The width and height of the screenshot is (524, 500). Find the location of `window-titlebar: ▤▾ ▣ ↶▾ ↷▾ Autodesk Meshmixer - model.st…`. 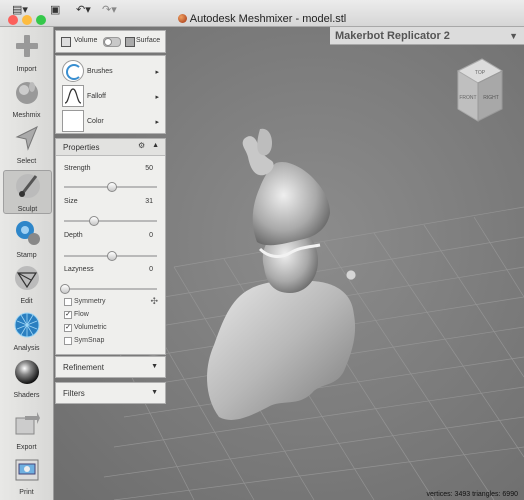

window-titlebar: ▤▾ ▣ ↶▾ ↷▾ Autodesk Meshmixer - model.st… is located at coordinates (262, 13).